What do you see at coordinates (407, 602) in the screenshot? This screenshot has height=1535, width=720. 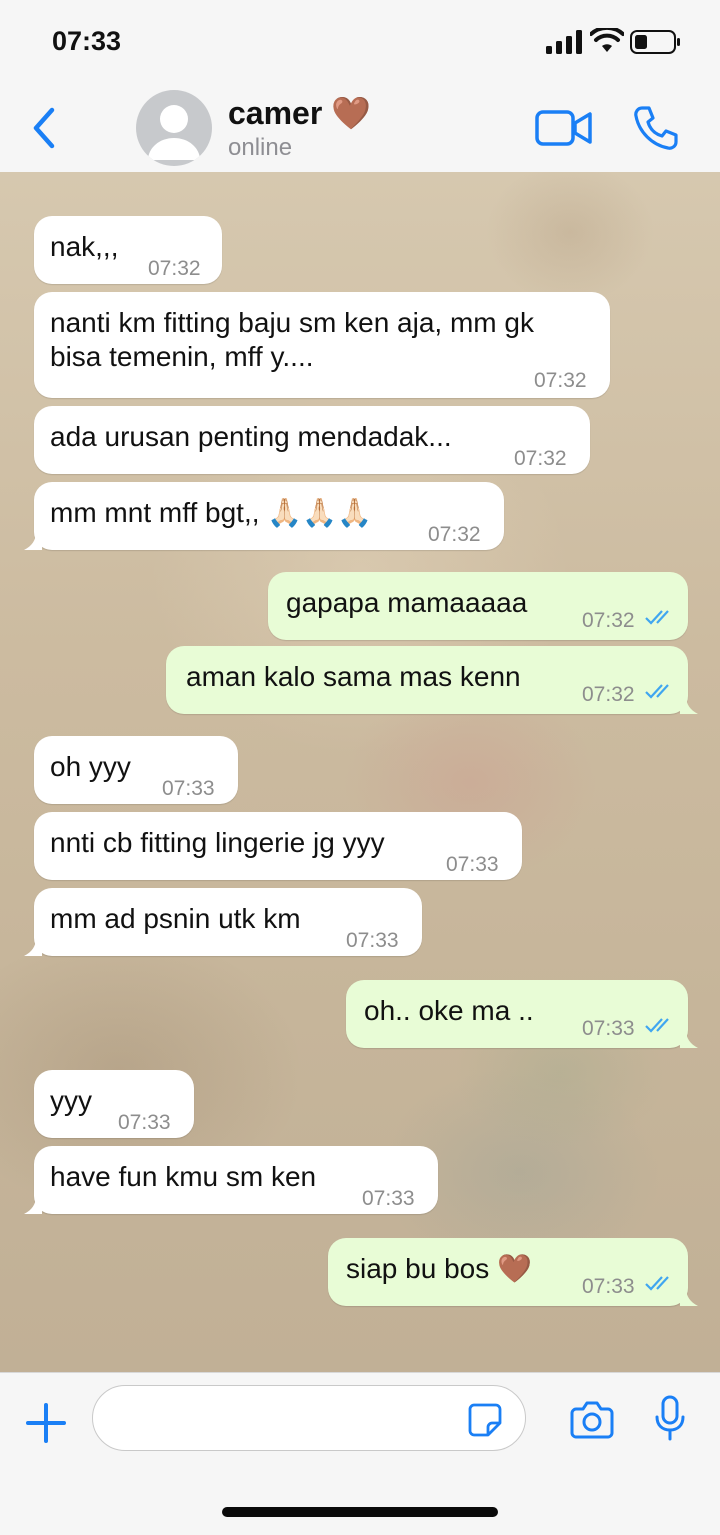 I see `message-text: gapapa mamaaaaa` at bounding box center [407, 602].